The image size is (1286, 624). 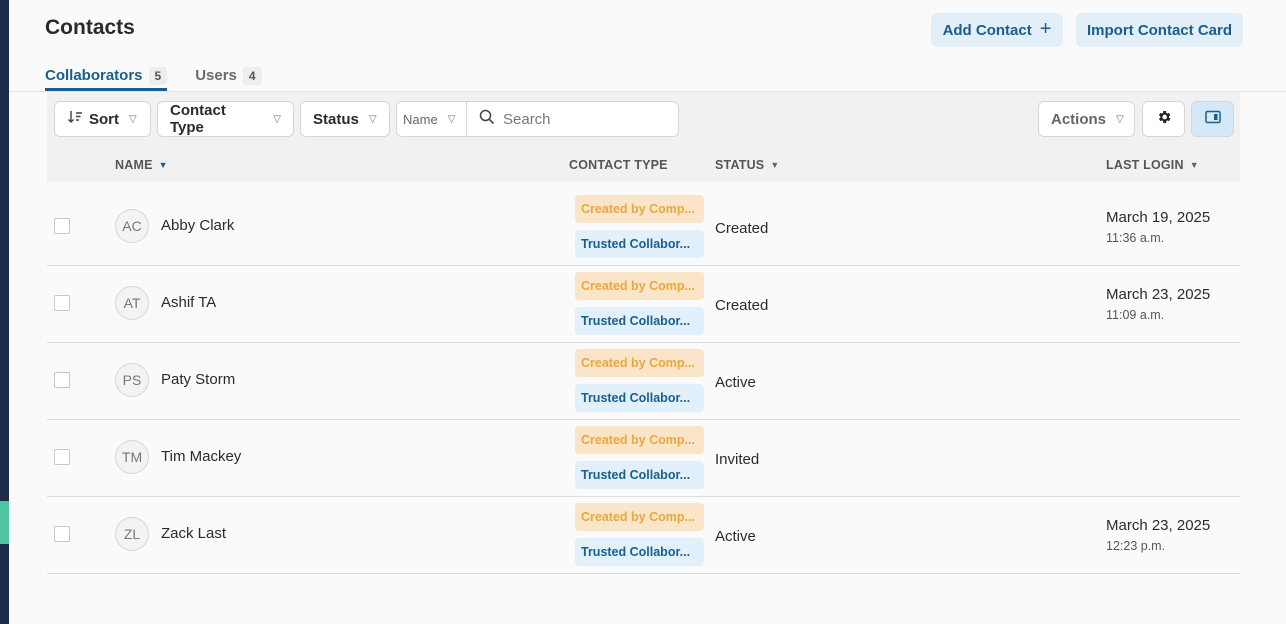 I want to click on search-field-select: Name ▽, so click(x=432, y=119).